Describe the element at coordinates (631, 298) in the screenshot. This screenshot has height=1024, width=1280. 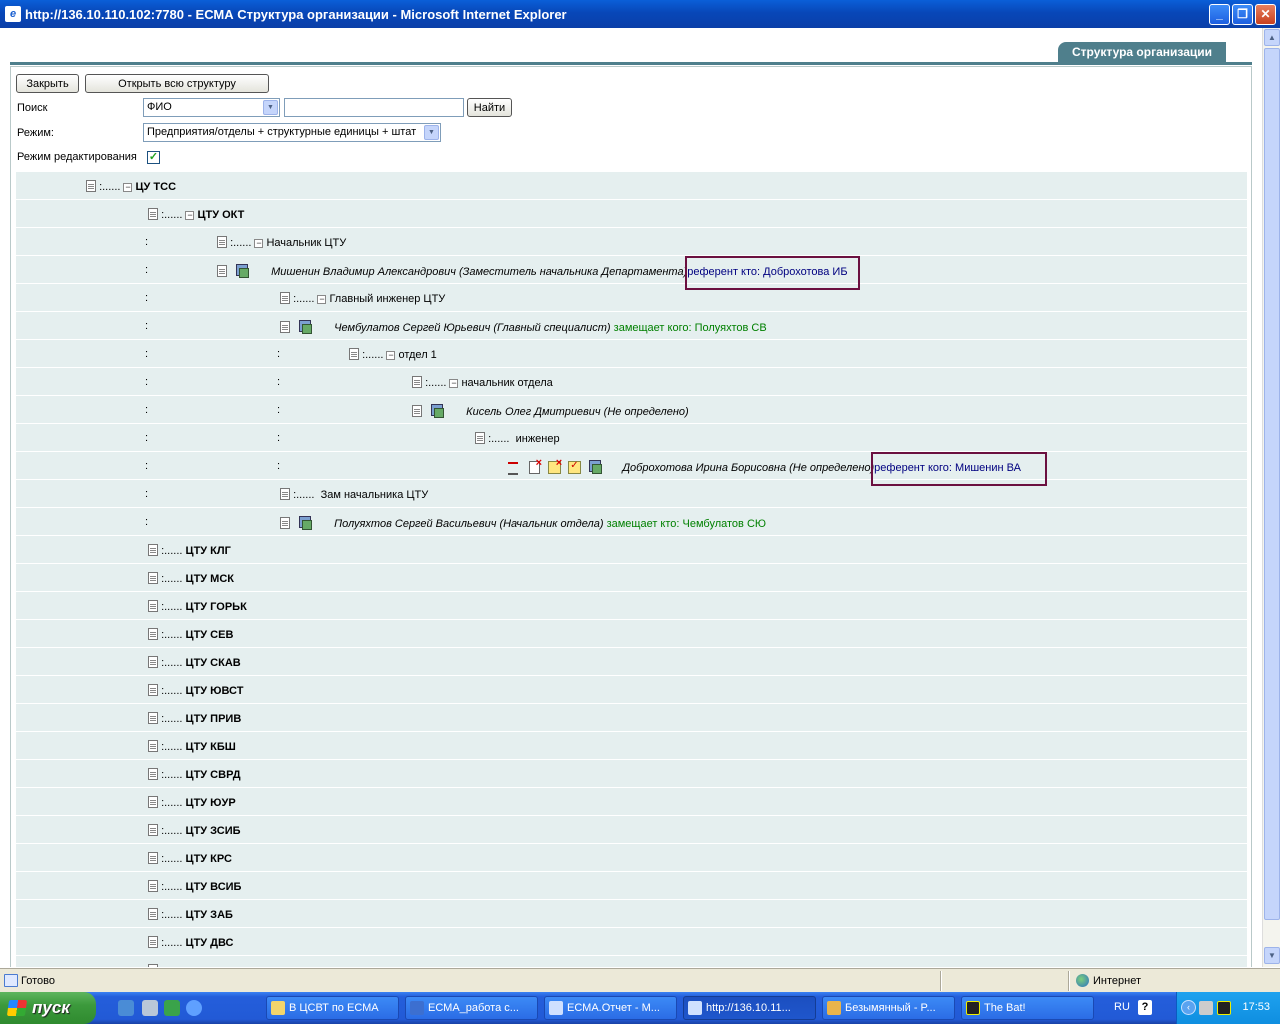
I see `tree-row: : :...... − Главный инженер ЦТУ` at that location.